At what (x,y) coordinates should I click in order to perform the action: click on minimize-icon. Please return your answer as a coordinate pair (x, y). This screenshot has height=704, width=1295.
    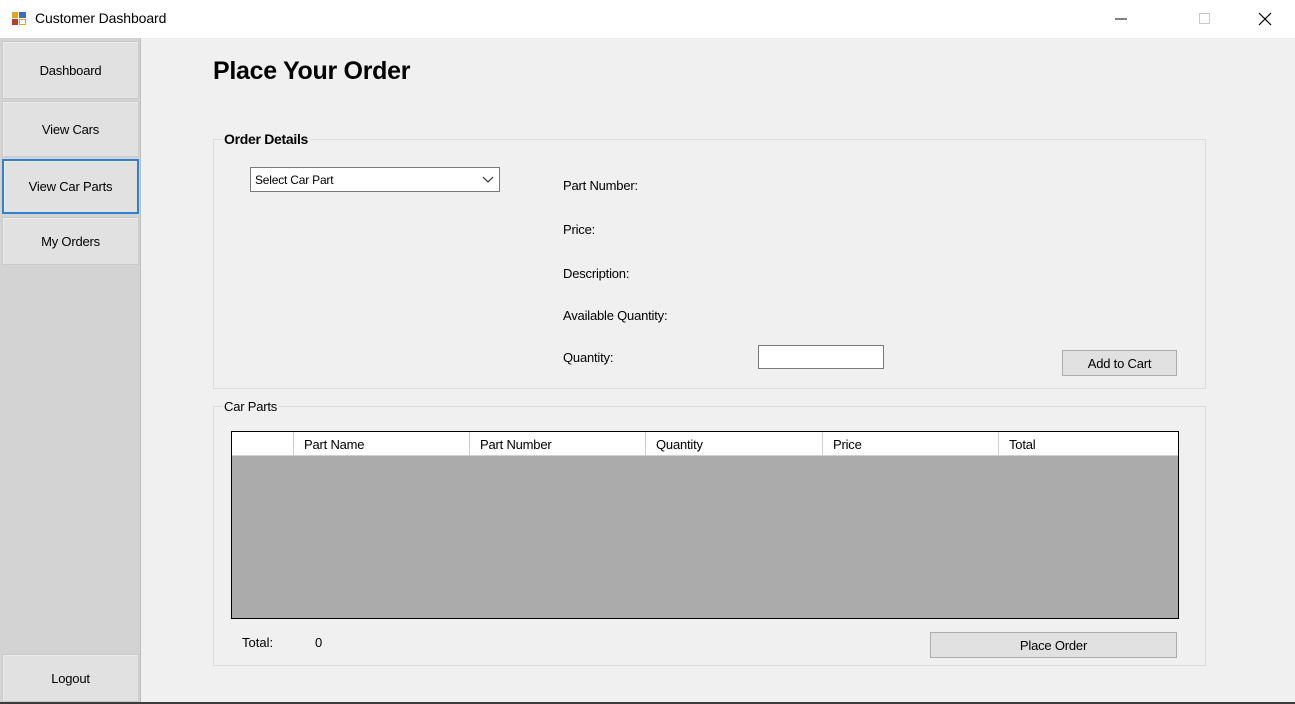
    Looking at the image, I should click on (1121, 19).